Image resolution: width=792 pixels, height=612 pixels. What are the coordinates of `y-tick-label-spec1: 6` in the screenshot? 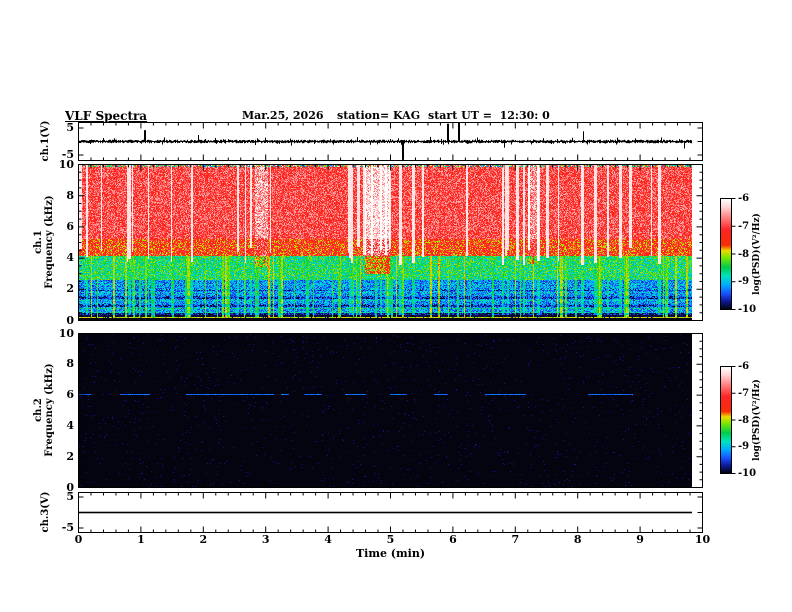 It's located at (70, 226).